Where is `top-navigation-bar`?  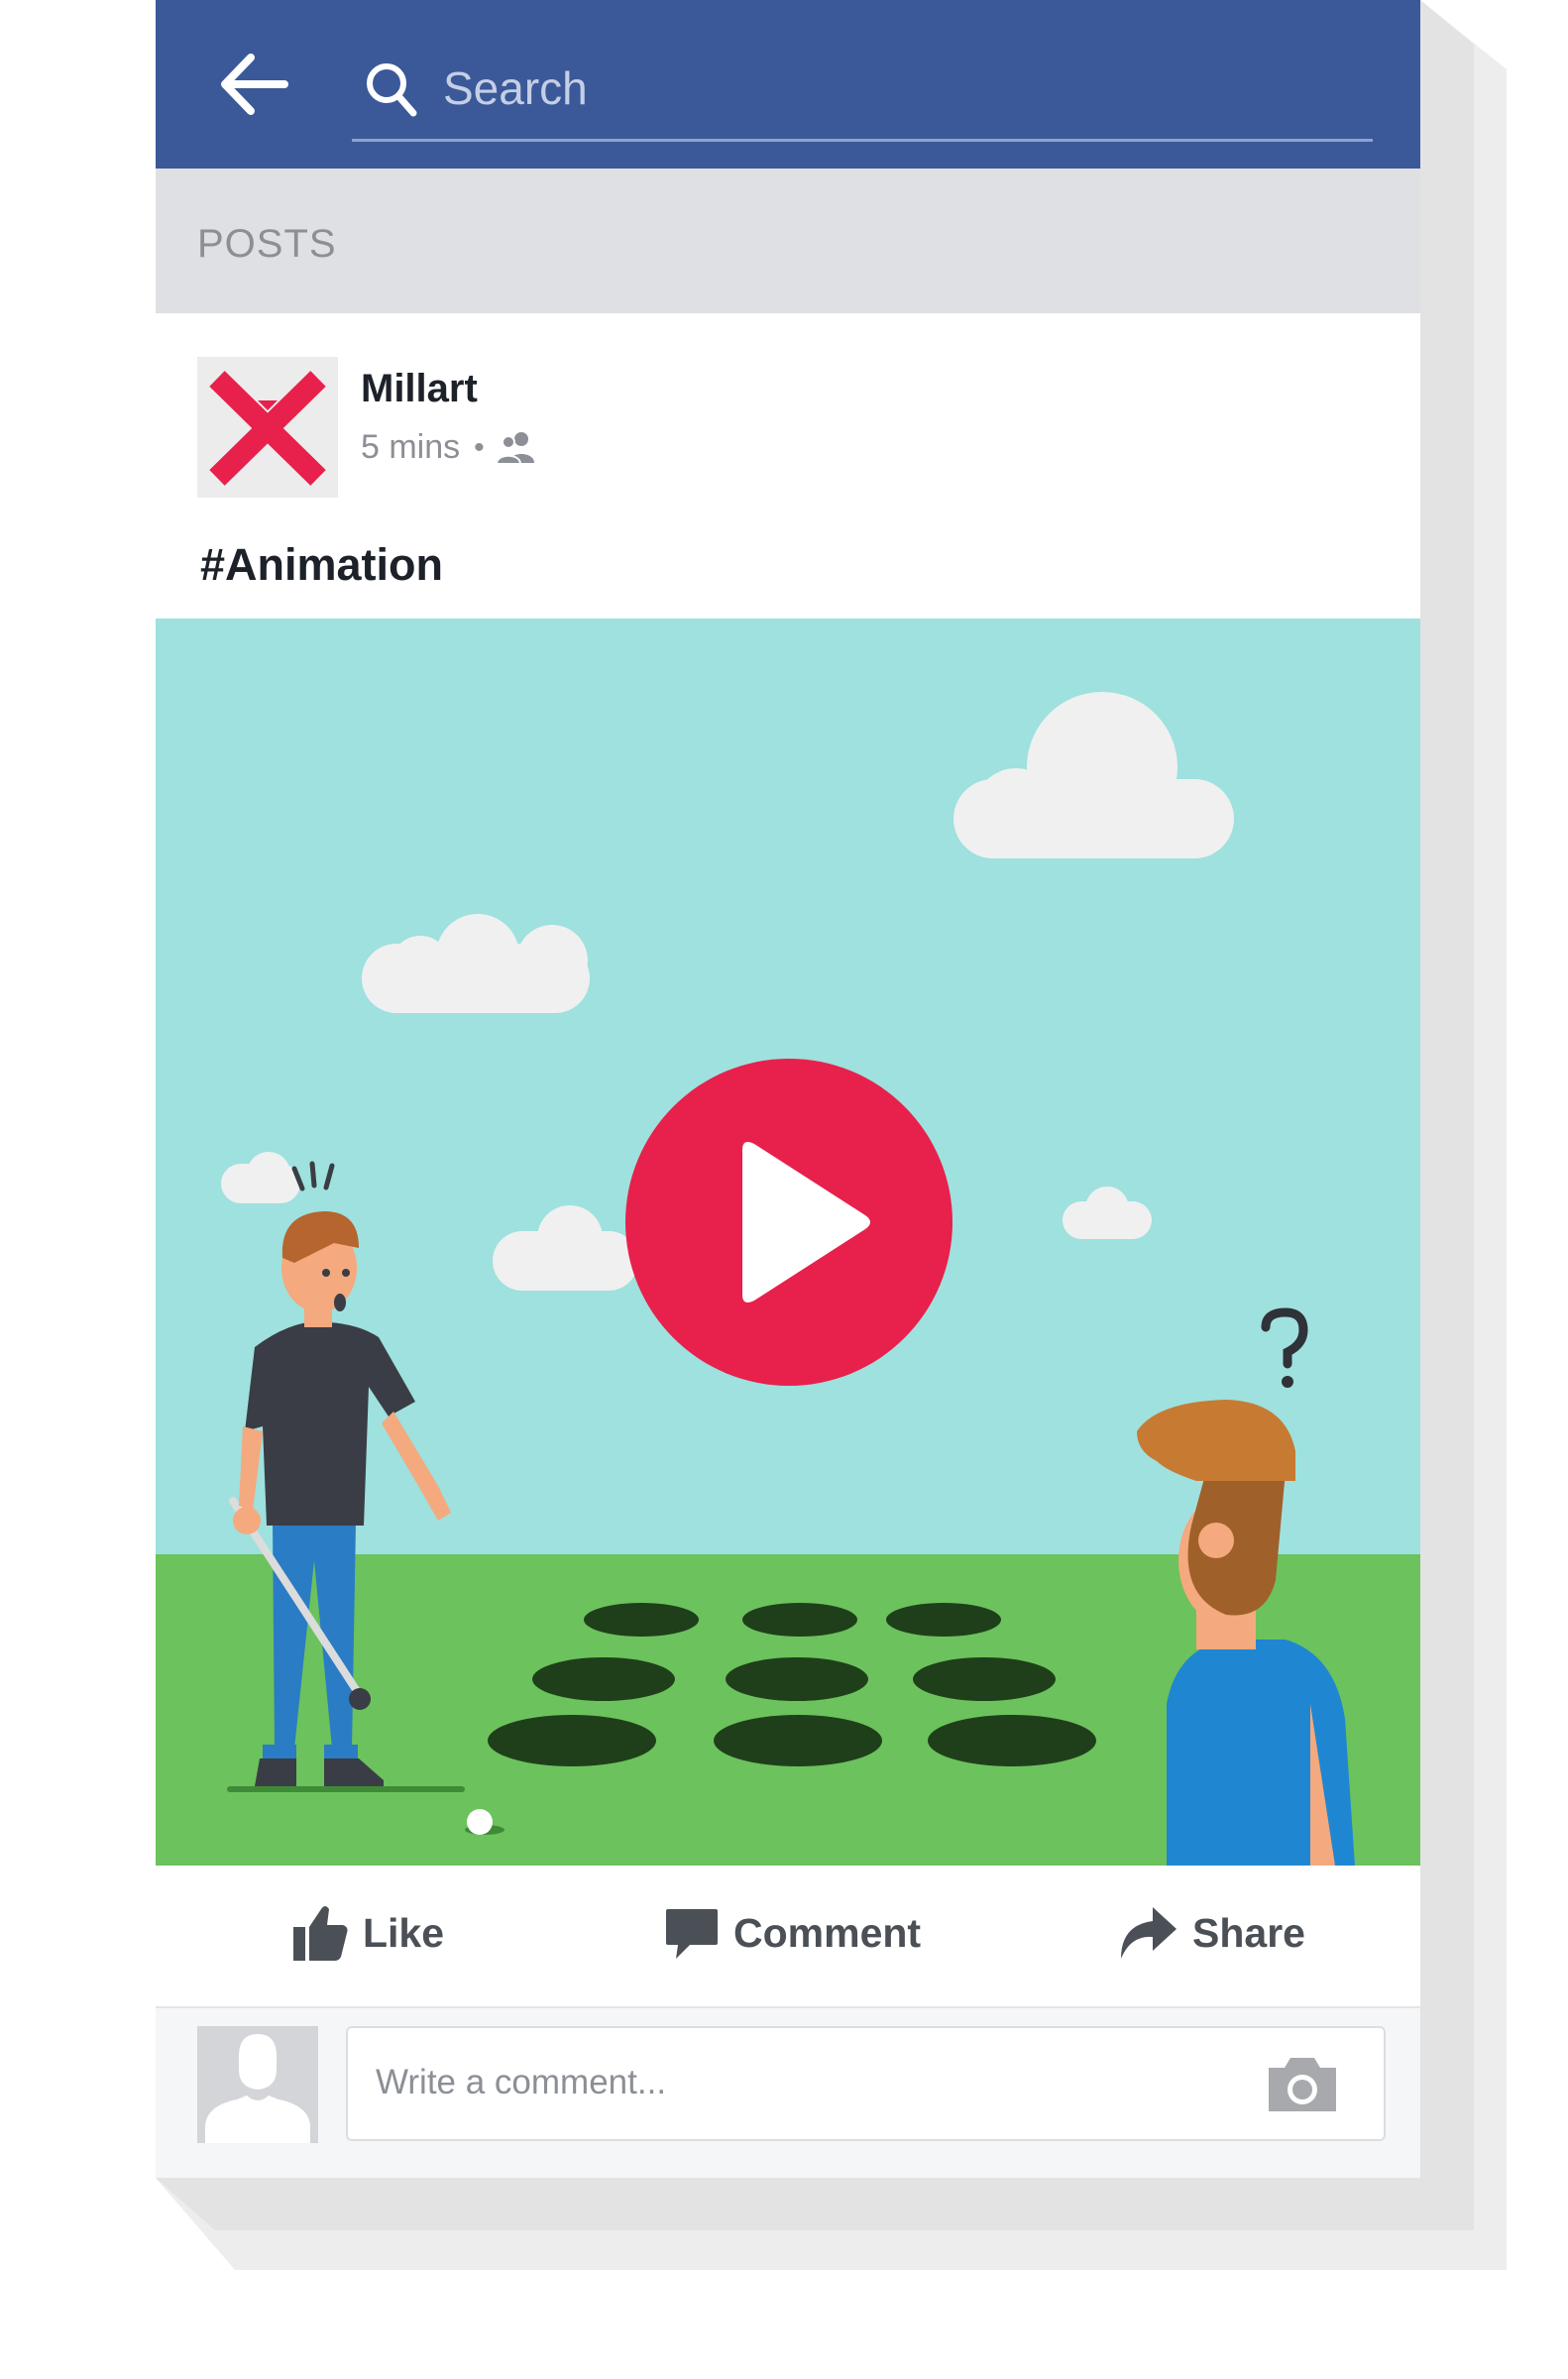
top-navigation-bar is located at coordinates (788, 84).